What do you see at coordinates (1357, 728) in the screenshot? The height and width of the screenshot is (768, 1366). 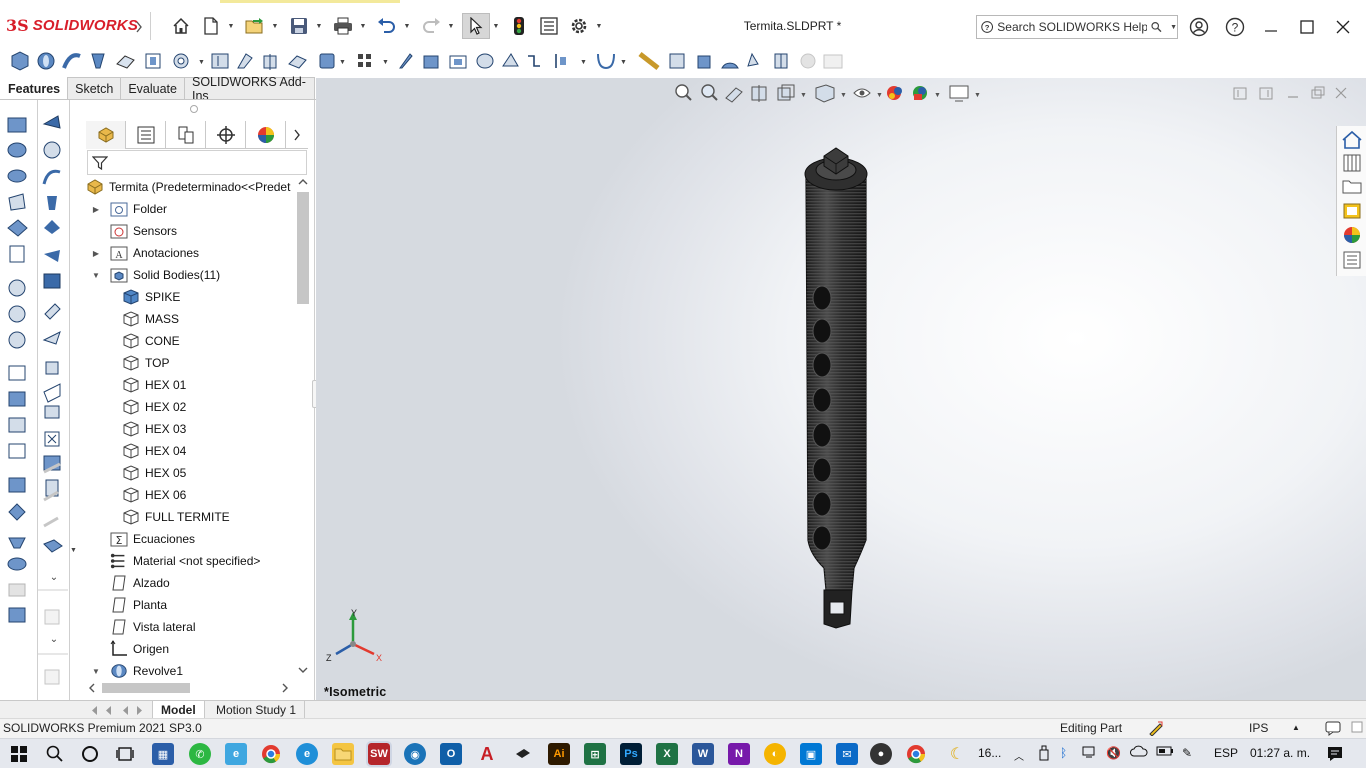 I see `resize-grip-icon` at bounding box center [1357, 728].